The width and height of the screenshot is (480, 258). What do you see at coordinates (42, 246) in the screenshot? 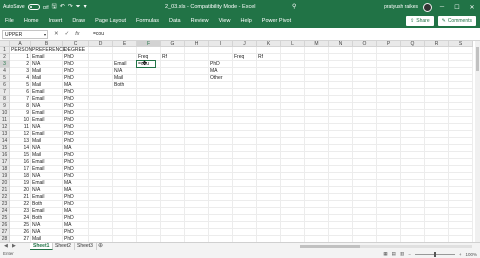
I see `sheet-tab-sheet1: Sheet1` at bounding box center [42, 246].